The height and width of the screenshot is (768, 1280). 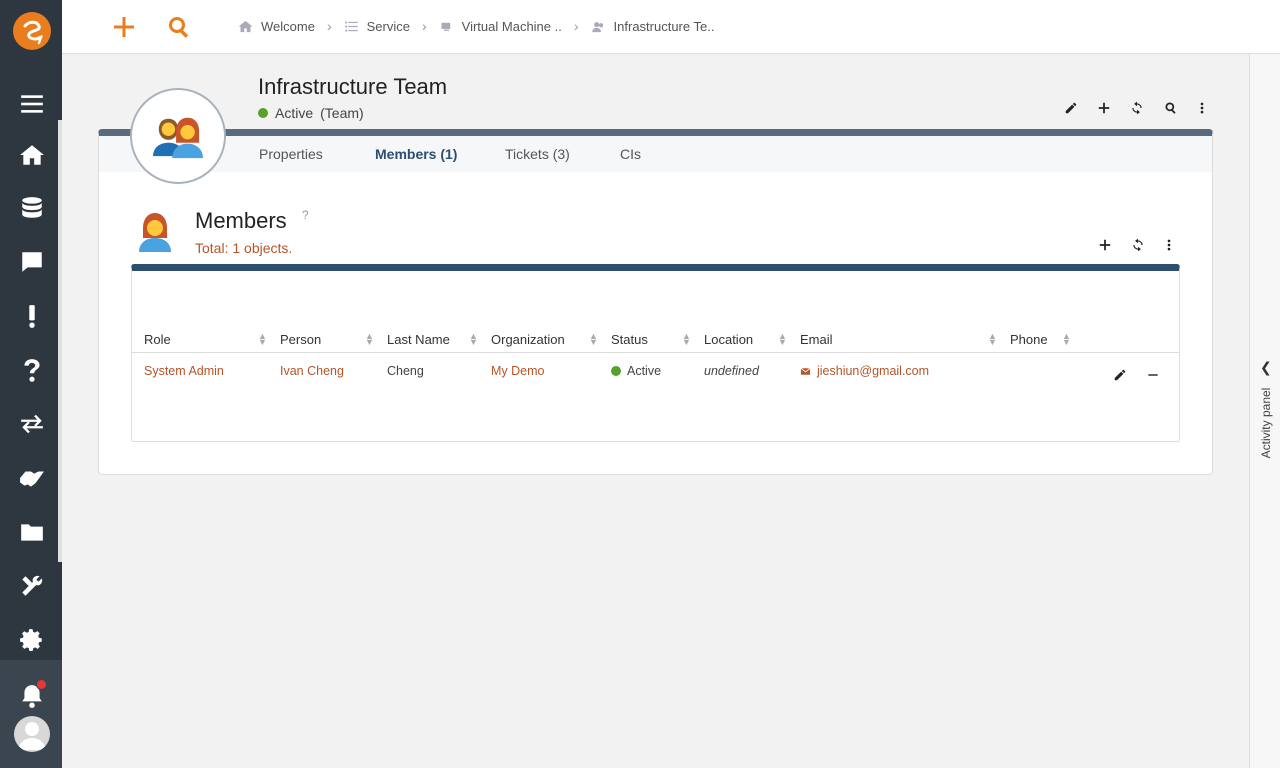 I want to click on tools-icon, so click(x=32, y=586).